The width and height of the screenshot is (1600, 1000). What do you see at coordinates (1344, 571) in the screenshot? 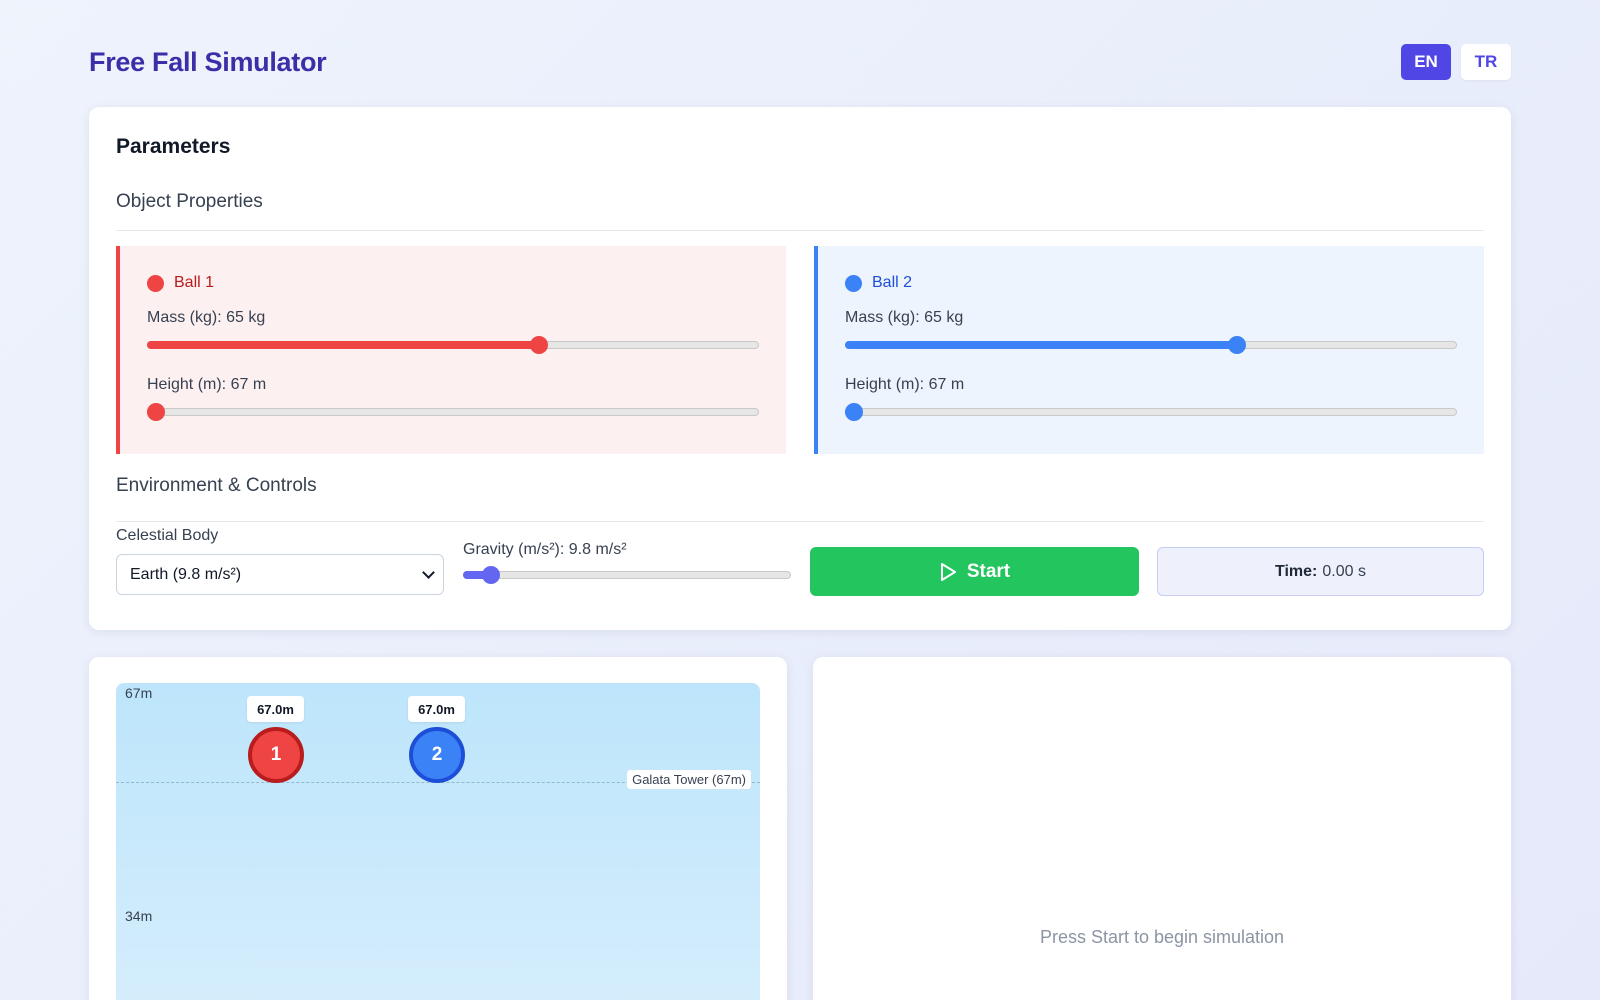
I see `time-value: 0.00 s` at bounding box center [1344, 571].